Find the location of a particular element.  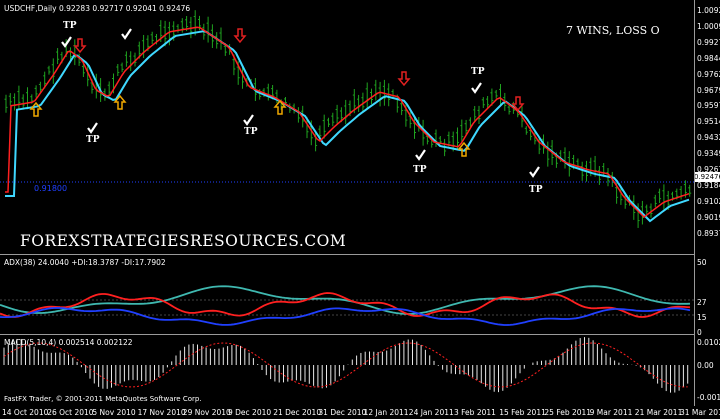

price-tick-label: 0.94320 is located at coordinates (708, 138).